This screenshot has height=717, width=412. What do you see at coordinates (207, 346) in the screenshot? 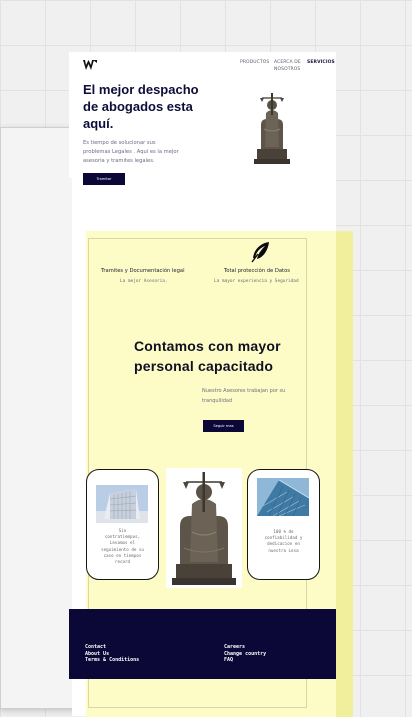
I see `section-title-line: Contamos con mayor` at bounding box center [207, 346].